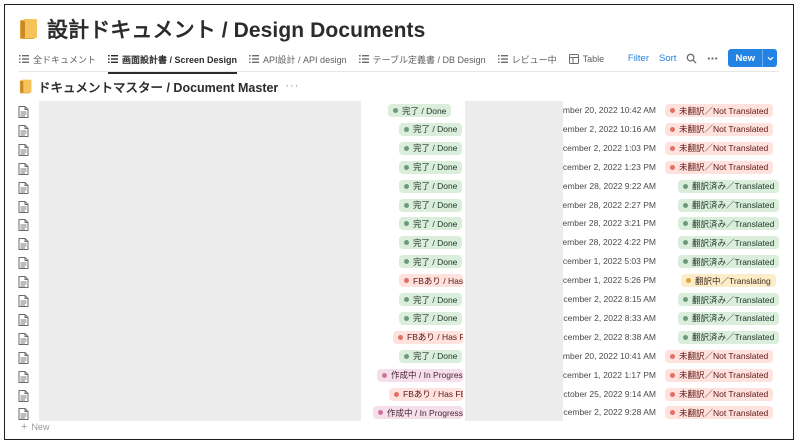 The image size is (800, 446). Describe the element at coordinates (606, 393) in the screenshot. I see `created-date: October 25, 2022 9:14 AM` at that location.